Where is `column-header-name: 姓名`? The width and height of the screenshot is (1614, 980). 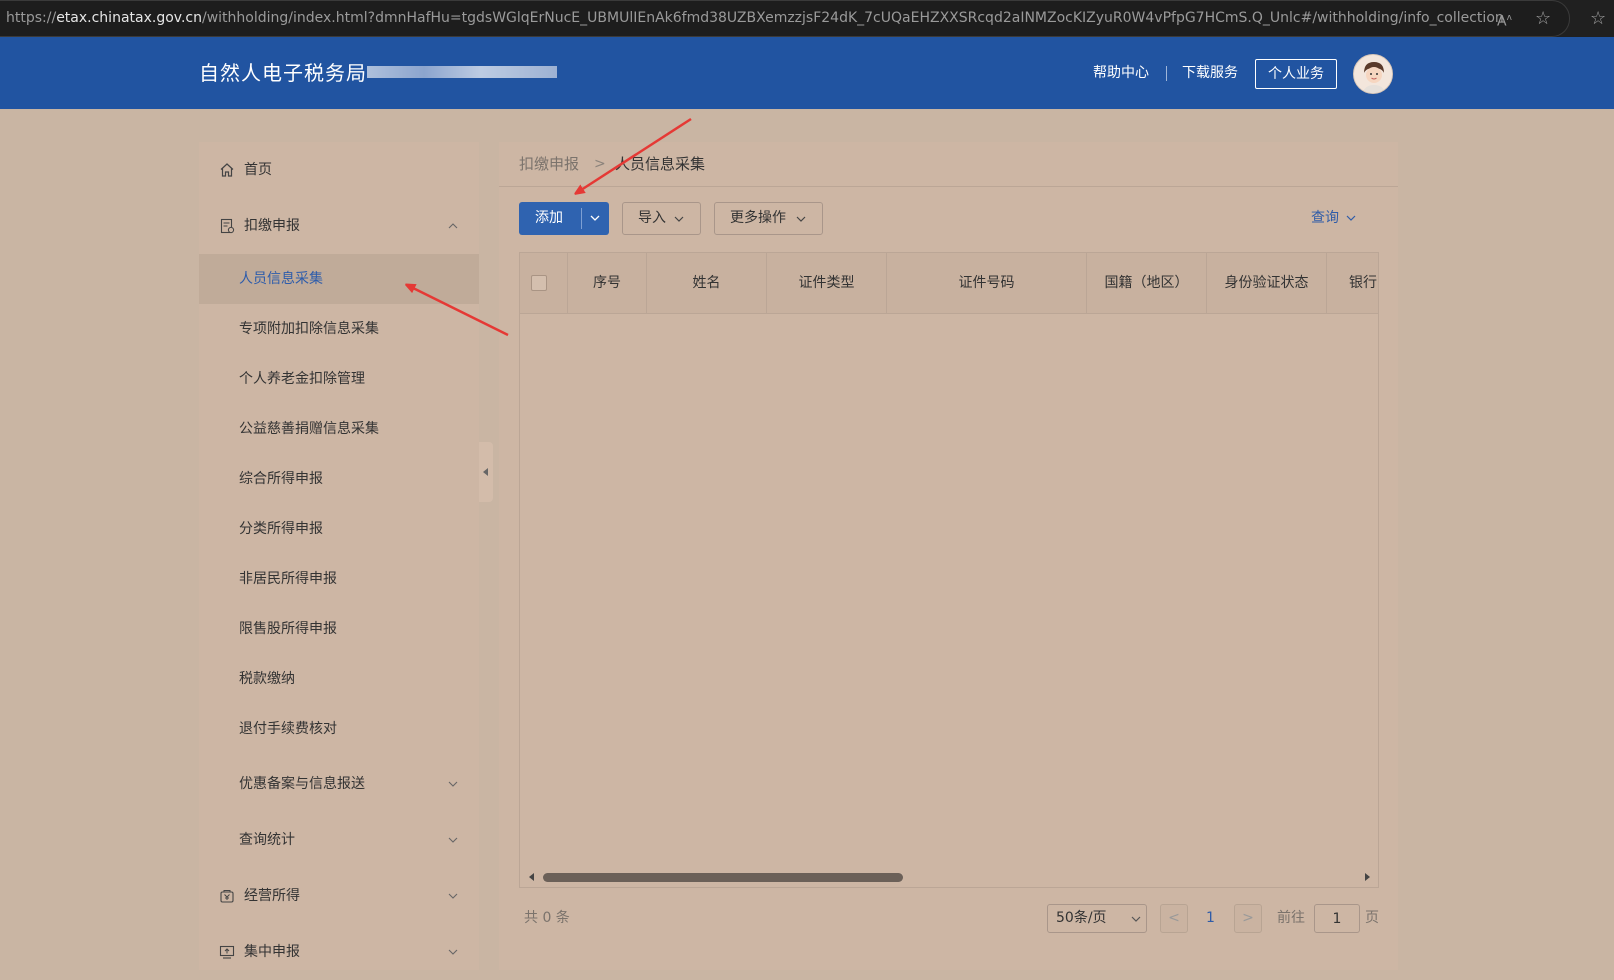 column-header-name: 姓名 is located at coordinates (707, 283).